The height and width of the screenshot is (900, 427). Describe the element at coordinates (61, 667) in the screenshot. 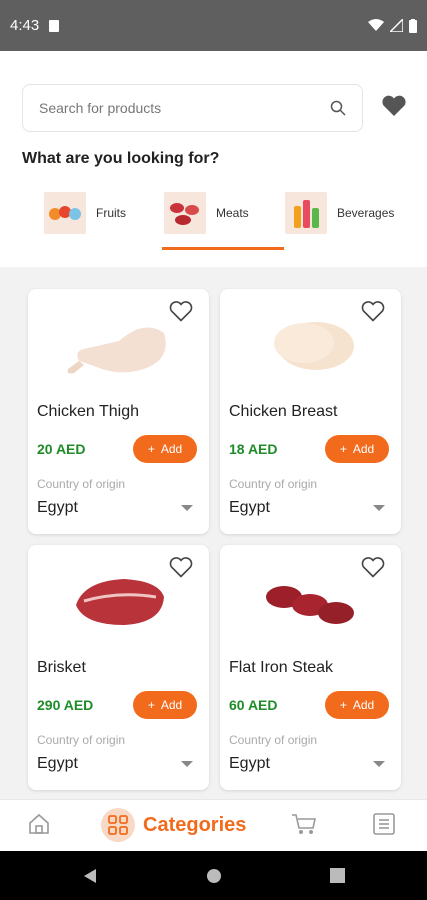

I see `product-name: Brisket` at that location.